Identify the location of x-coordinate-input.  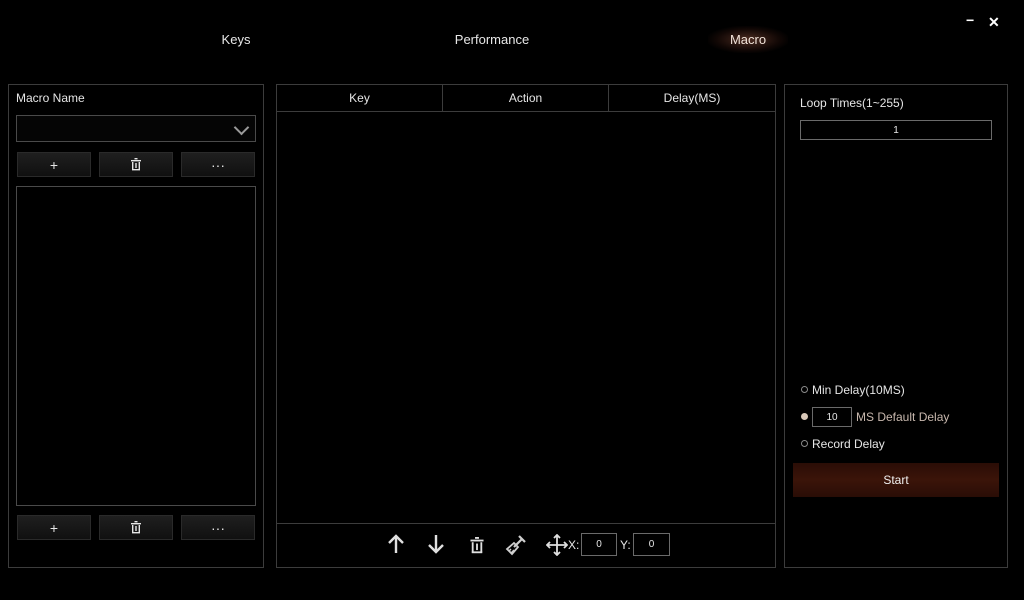
(599, 544).